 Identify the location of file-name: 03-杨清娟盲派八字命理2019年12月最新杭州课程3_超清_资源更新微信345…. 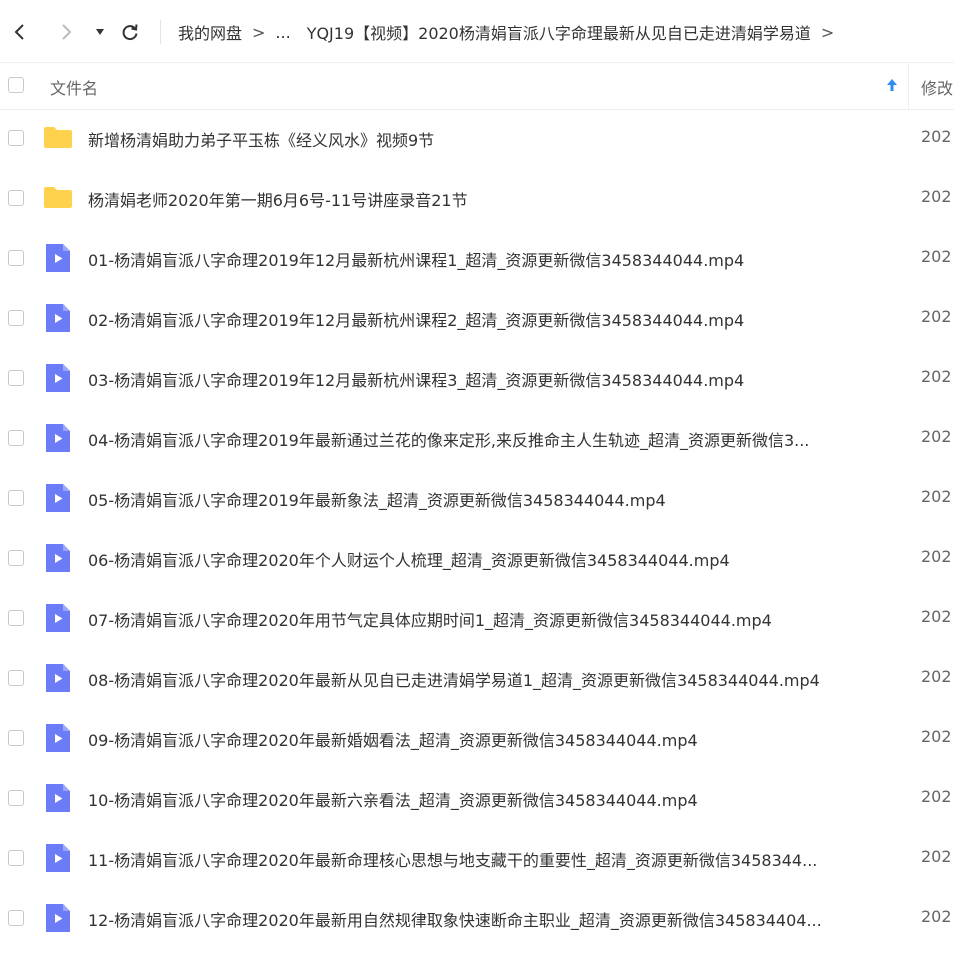
(416, 379).